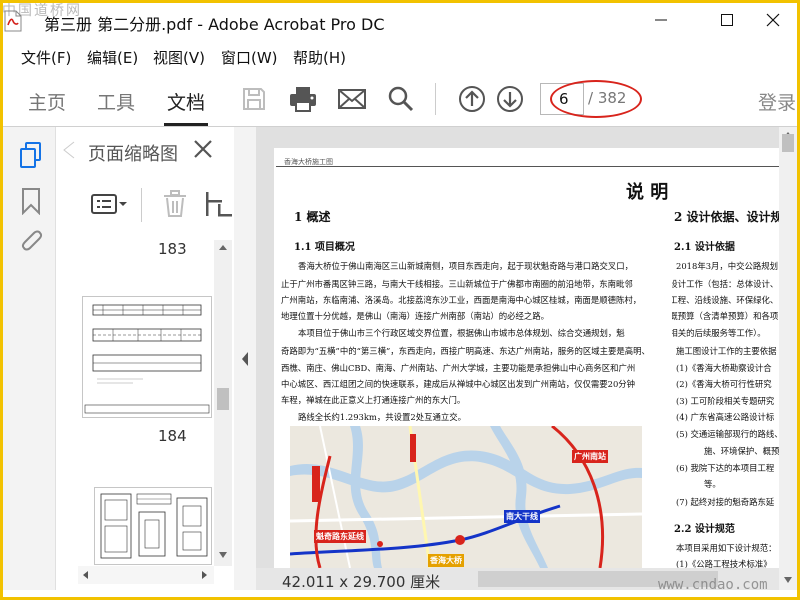  What do you see at coordinates (590, 456) in the screenshot?
I see `map-label: 广州南站` at bounding box center [590, 456].